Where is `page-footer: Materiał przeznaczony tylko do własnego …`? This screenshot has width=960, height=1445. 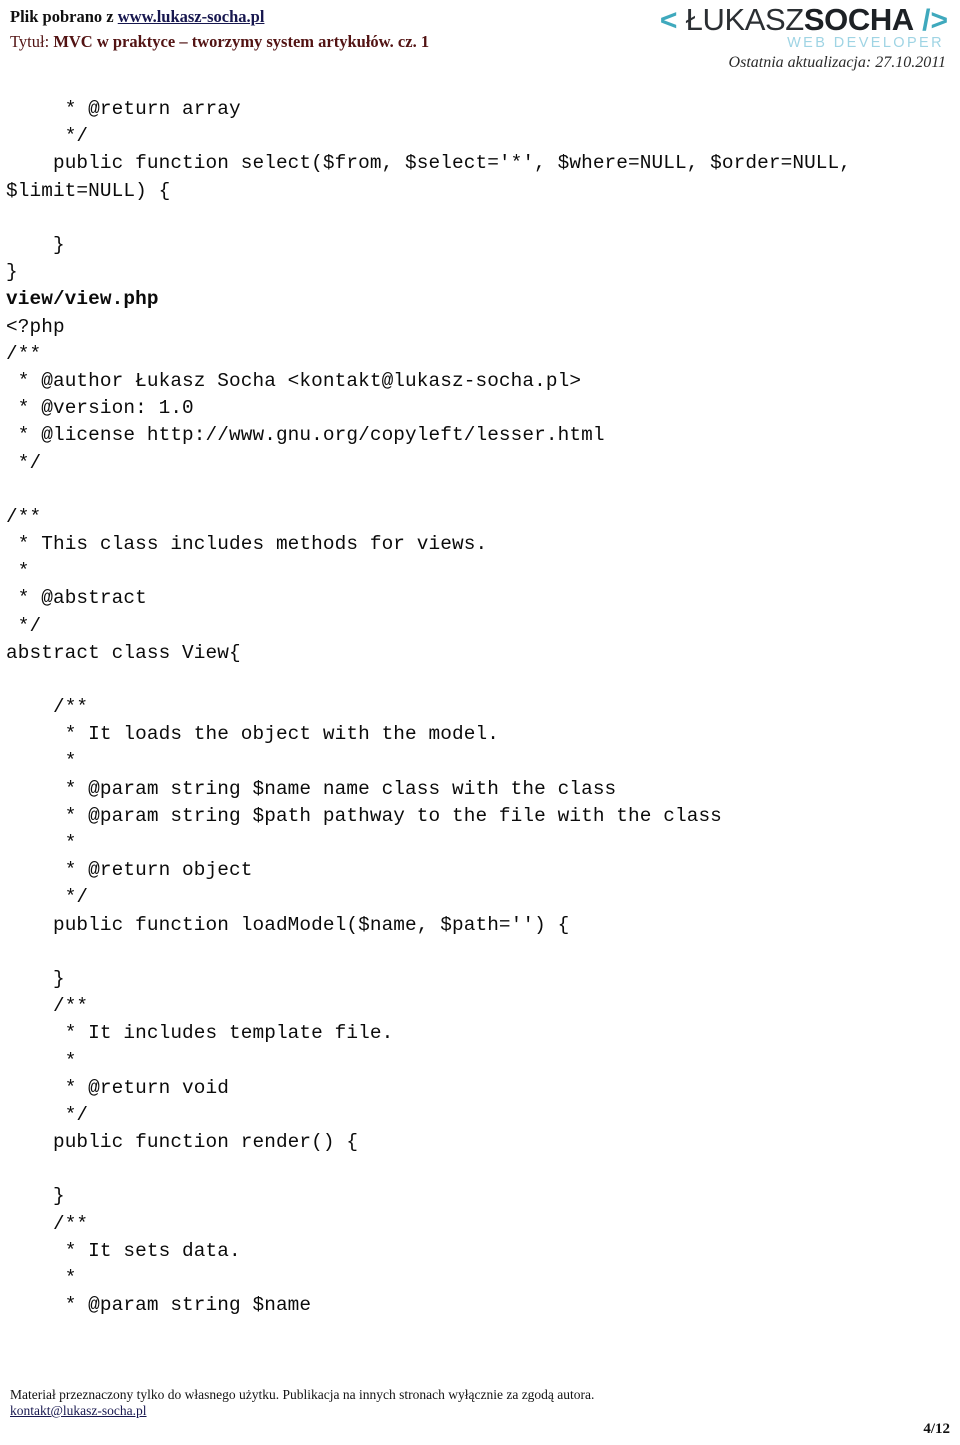
page-footer: Materiał przeznaczony tylko do własnego … is located at coordinates (480, 1406).